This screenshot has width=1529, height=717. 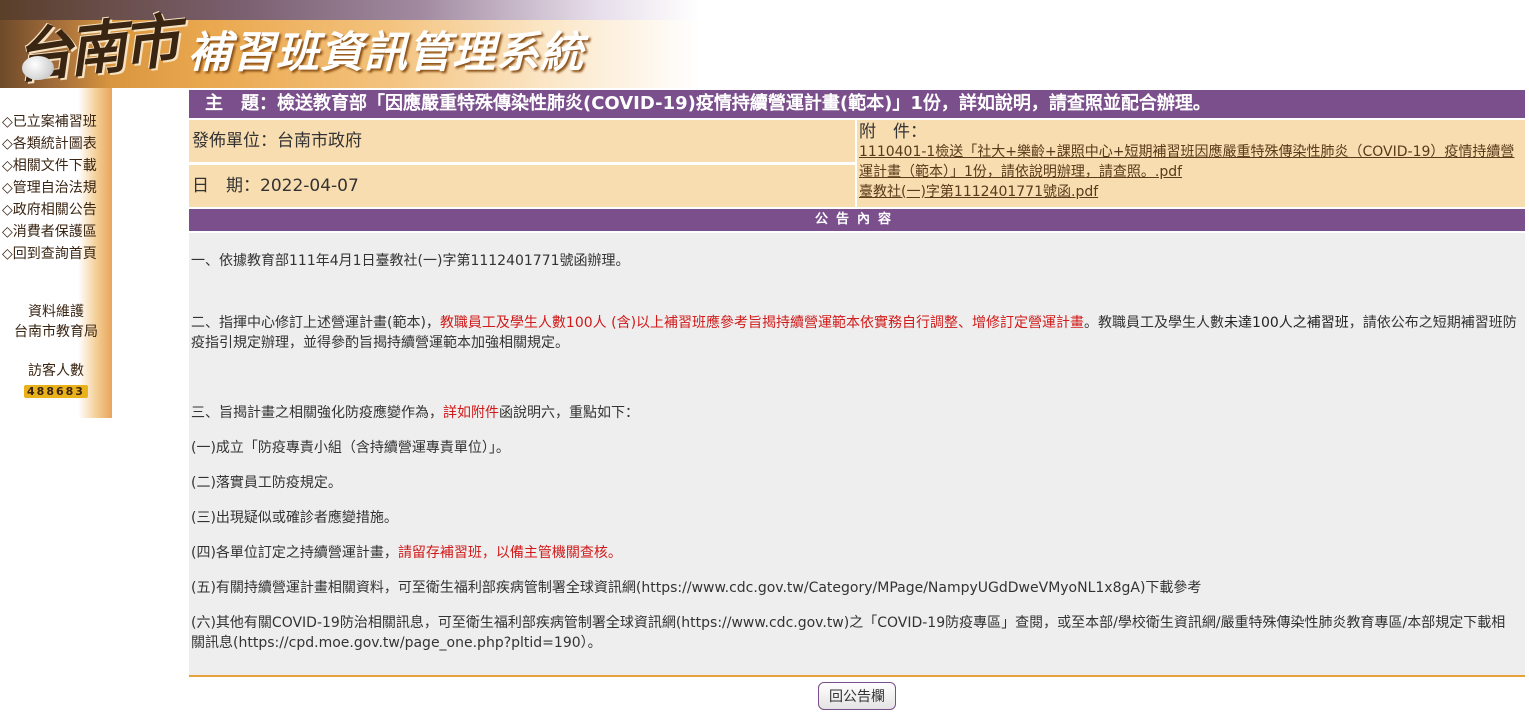 What do you see at coordinates (49, 254) in the screenshot?
I see `sidebar-item-home: ◇回到查詢首頁` at bounding box center [49, 254].